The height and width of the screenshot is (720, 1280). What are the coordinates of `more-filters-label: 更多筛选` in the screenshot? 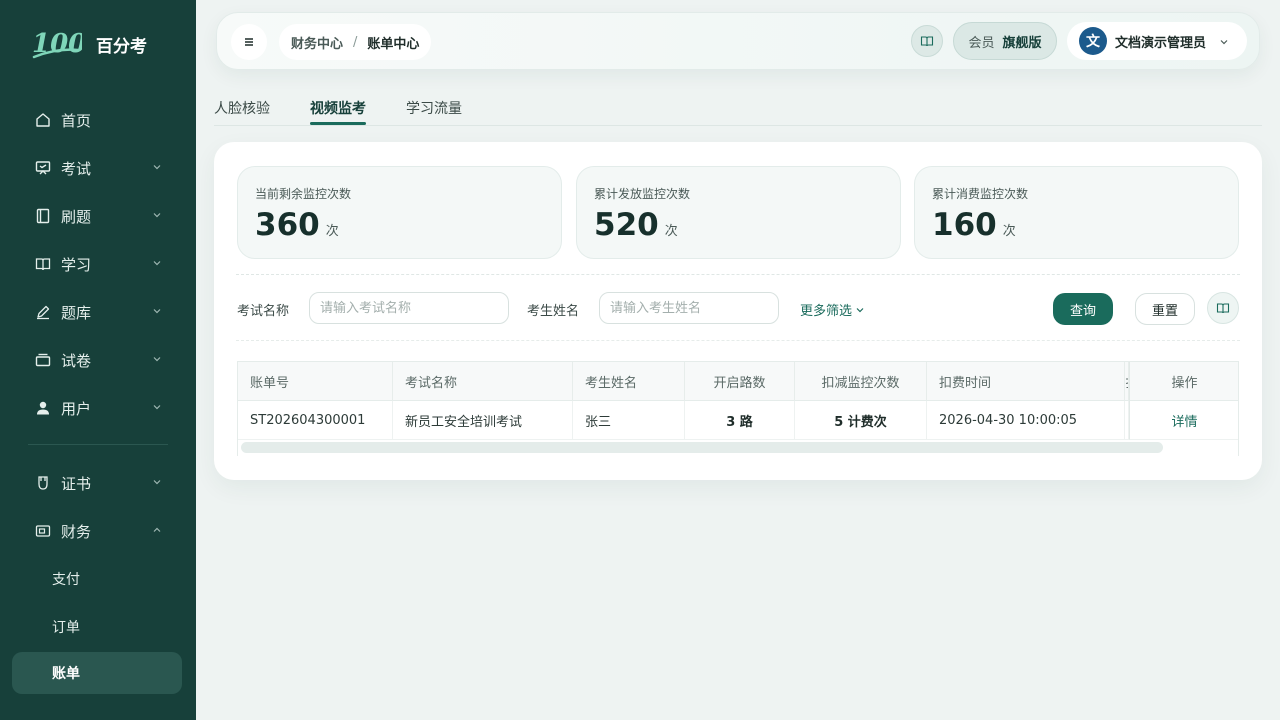 It's located at (826, 311).